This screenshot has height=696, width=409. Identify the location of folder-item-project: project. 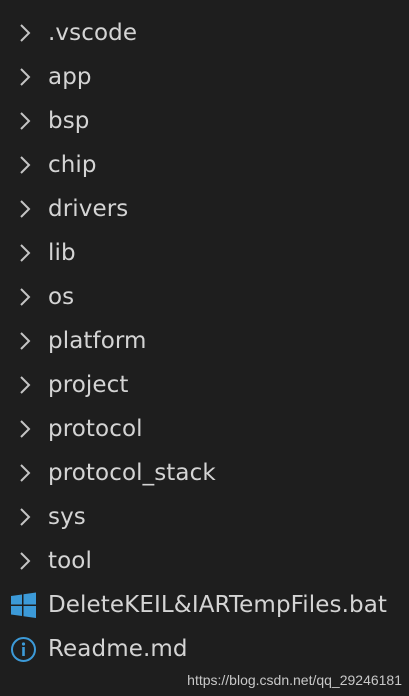
(204, 385).